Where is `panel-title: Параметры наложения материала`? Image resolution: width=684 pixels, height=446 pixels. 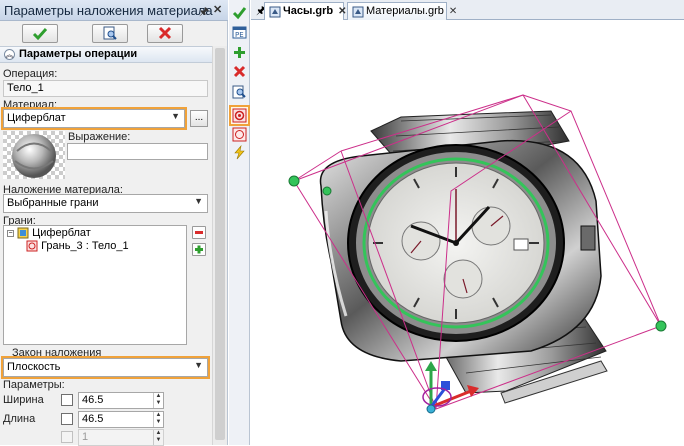
panel-title: Параметры наложения материала is located at coordinates (108, 10).